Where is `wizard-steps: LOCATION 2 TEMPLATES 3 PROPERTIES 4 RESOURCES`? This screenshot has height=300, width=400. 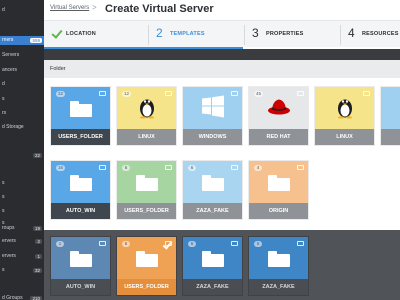 wizard-steps: LOCATION 2 TEMPLATES 3 PROPERTIES 4 RESOURCES is located at coordinates (222, 34).